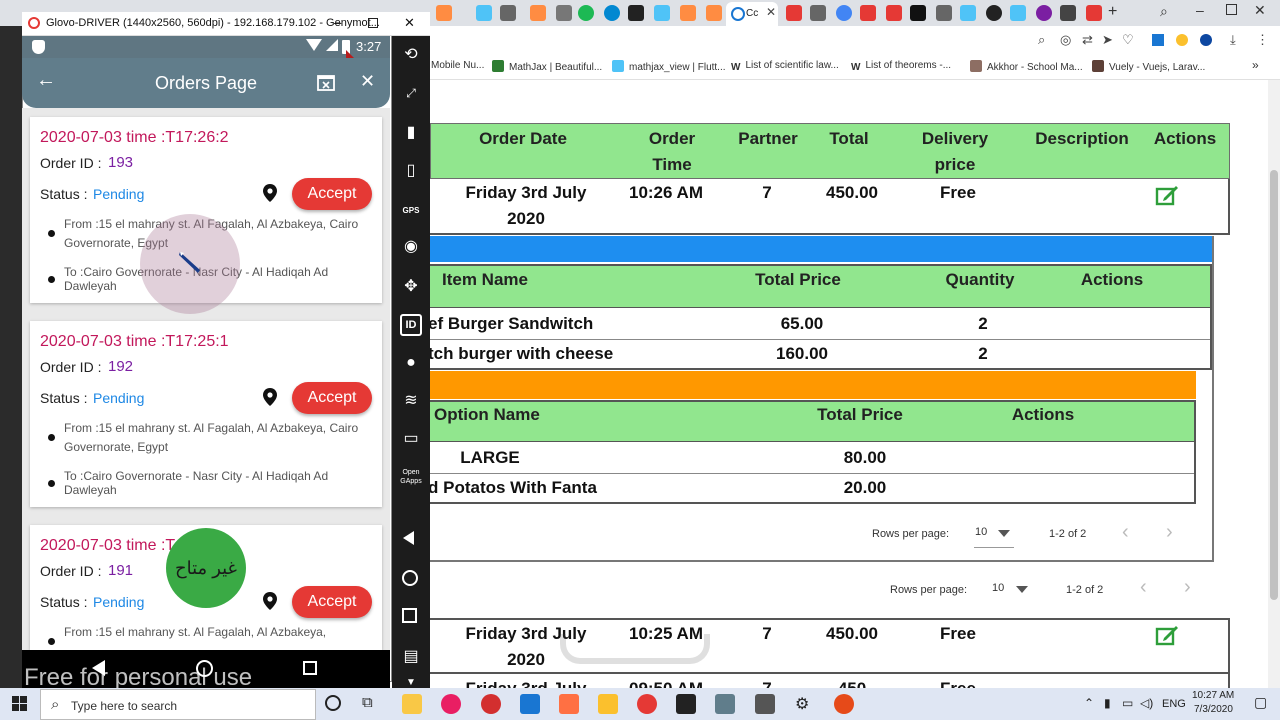  I want to click on network-icon: ▭, so click(1127, 703).